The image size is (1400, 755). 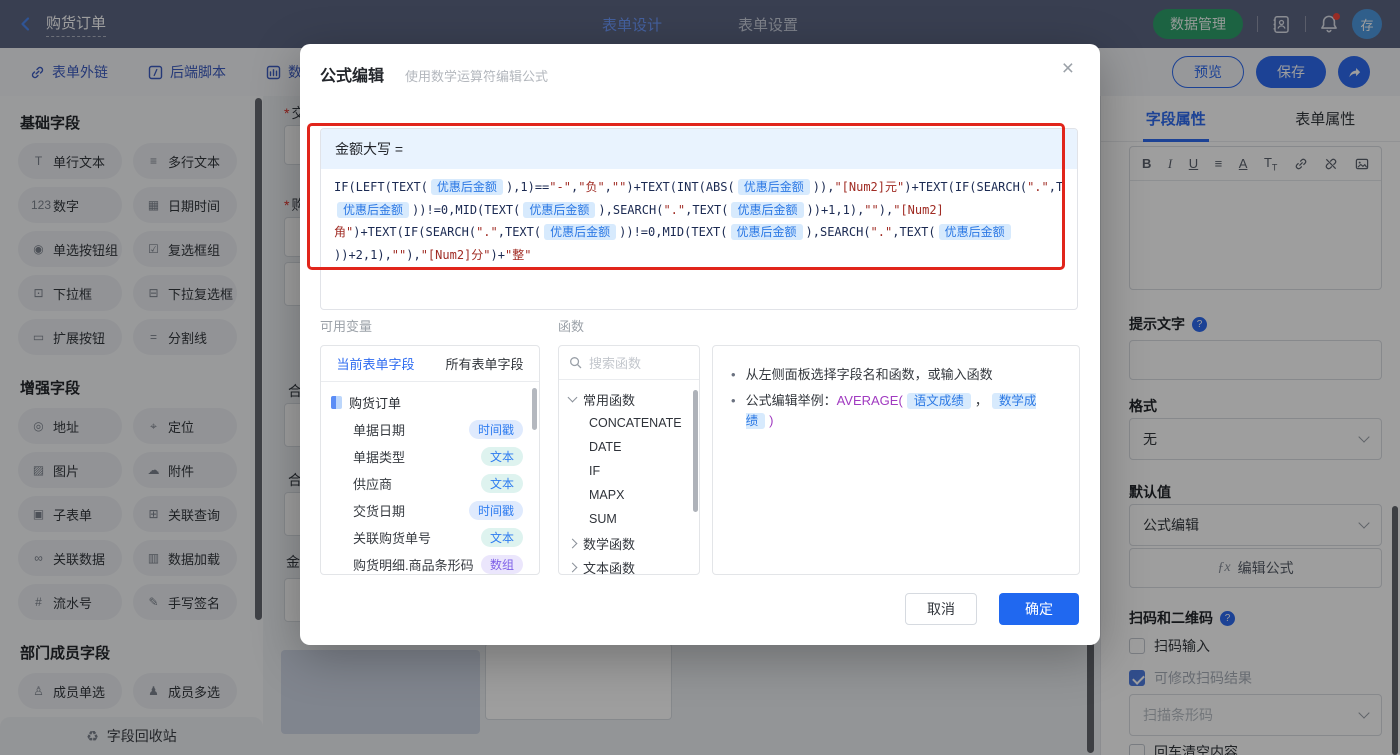 I want to click on formula-code-text: )),, so click(x=823, y=187).